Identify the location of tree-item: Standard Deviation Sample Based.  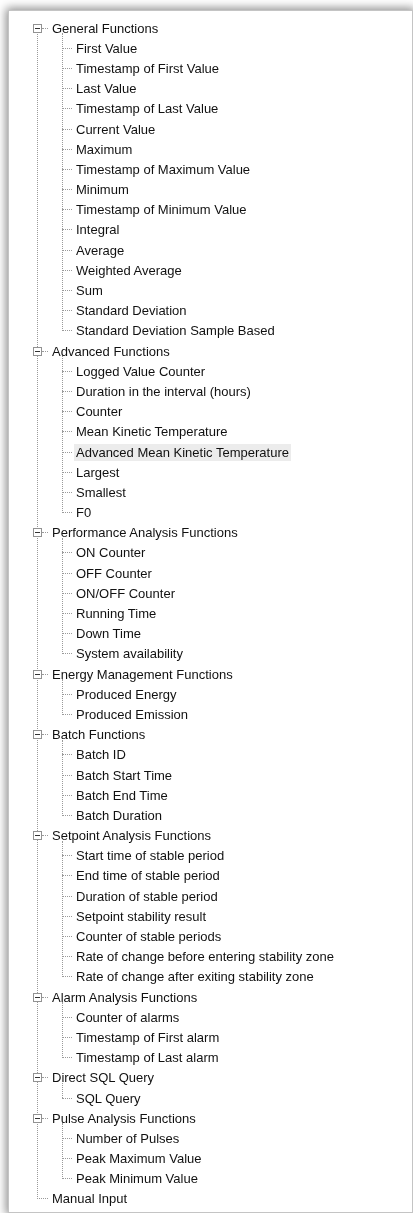
(175, 331).